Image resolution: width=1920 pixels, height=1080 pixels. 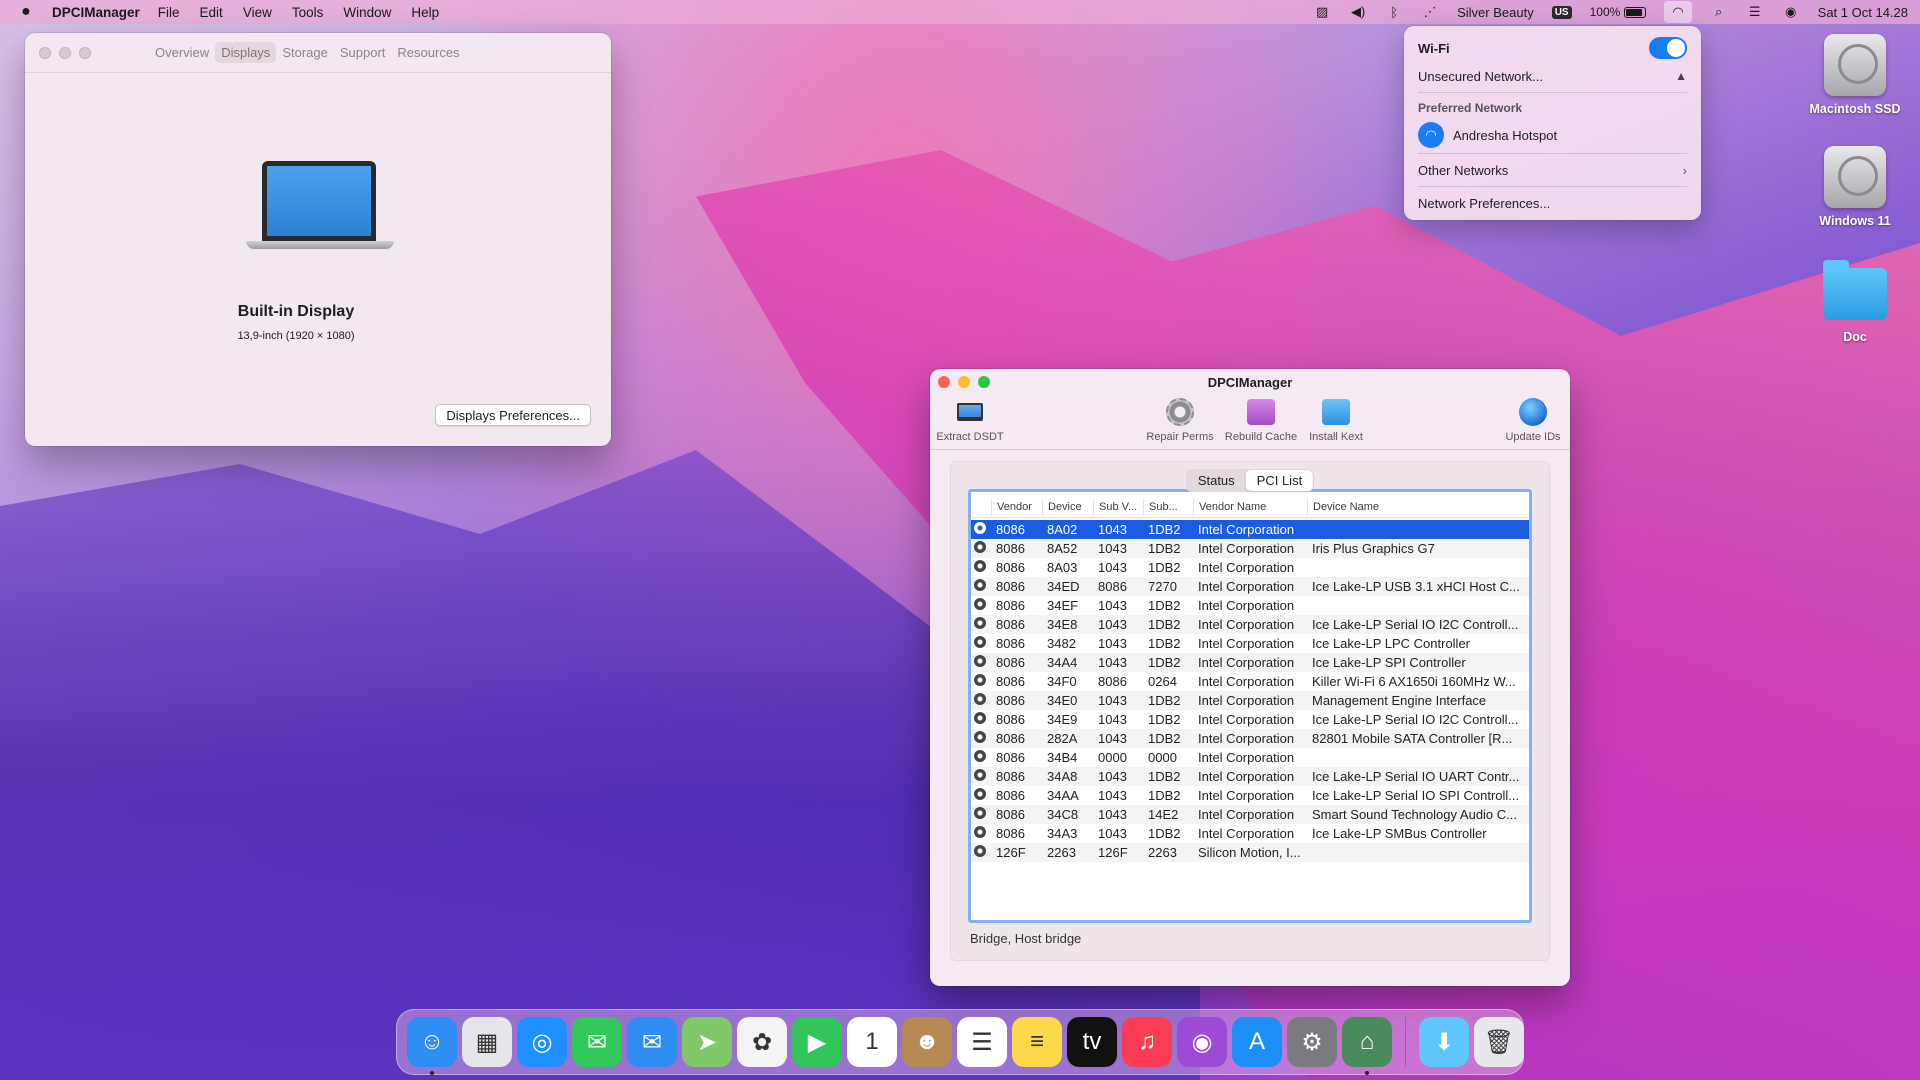 What do you see at coordinates (182, 52) in the screenshot?
I see `tab-overview: Overview` at bounding box center [182, 52].